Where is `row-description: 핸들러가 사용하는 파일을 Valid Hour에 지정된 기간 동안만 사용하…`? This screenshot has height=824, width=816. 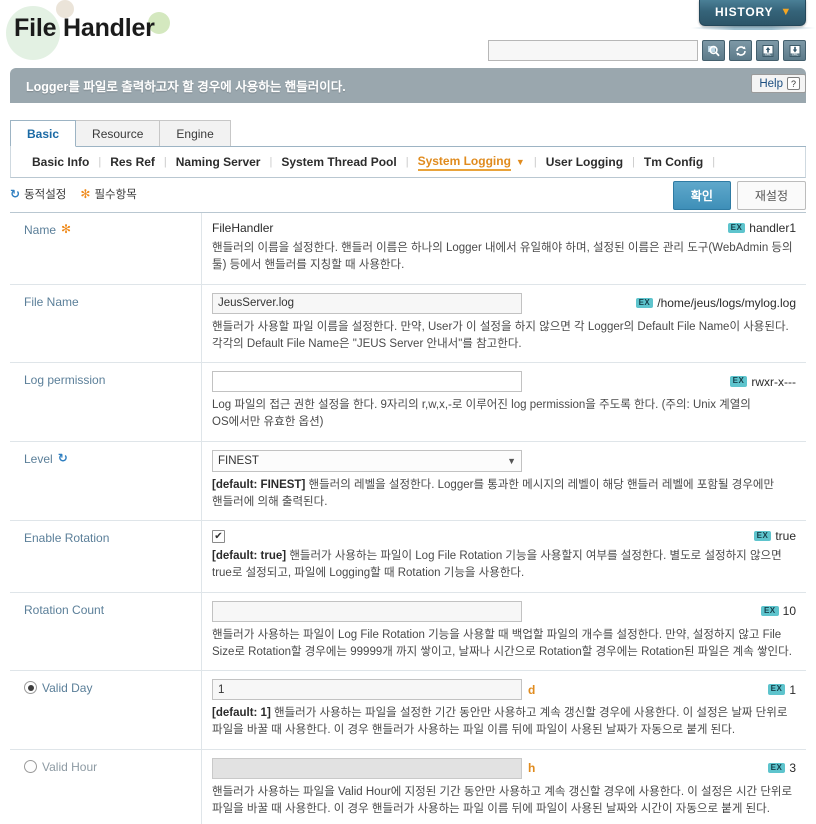 row-description: 핸들러가 사용하는 파일을 Valid Hour에 지정된 기간 동안만 사용하… is located at coordinates (504, 801).